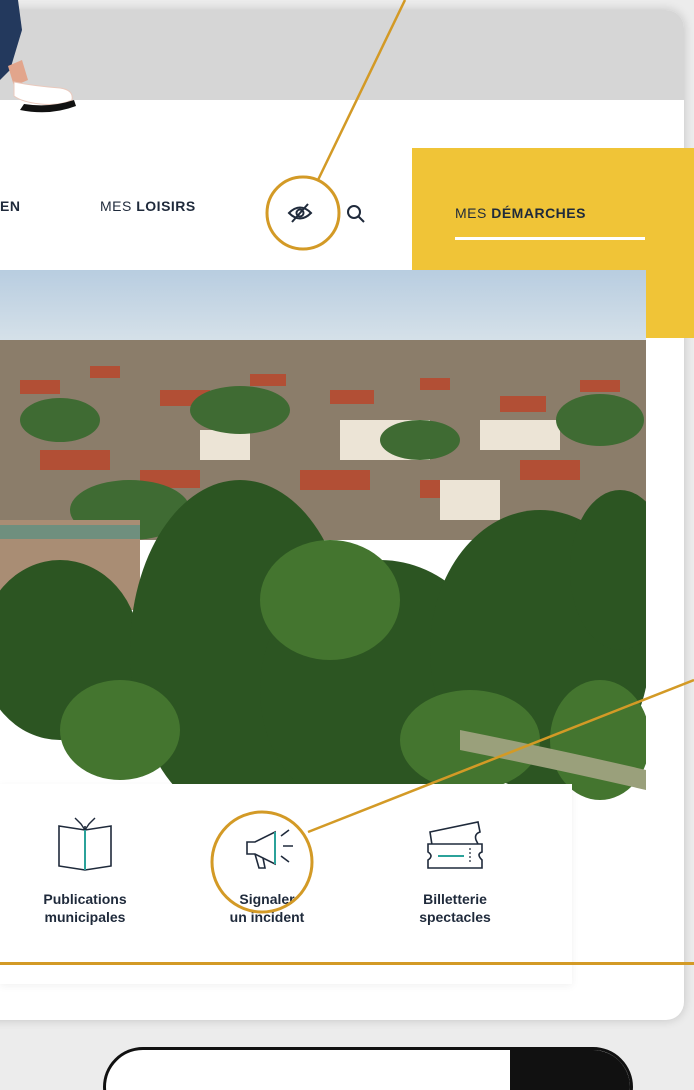 The width and height of the screenshot is (694, 1090). I want to click on bottom-pill-bar, so click(368, 1068).